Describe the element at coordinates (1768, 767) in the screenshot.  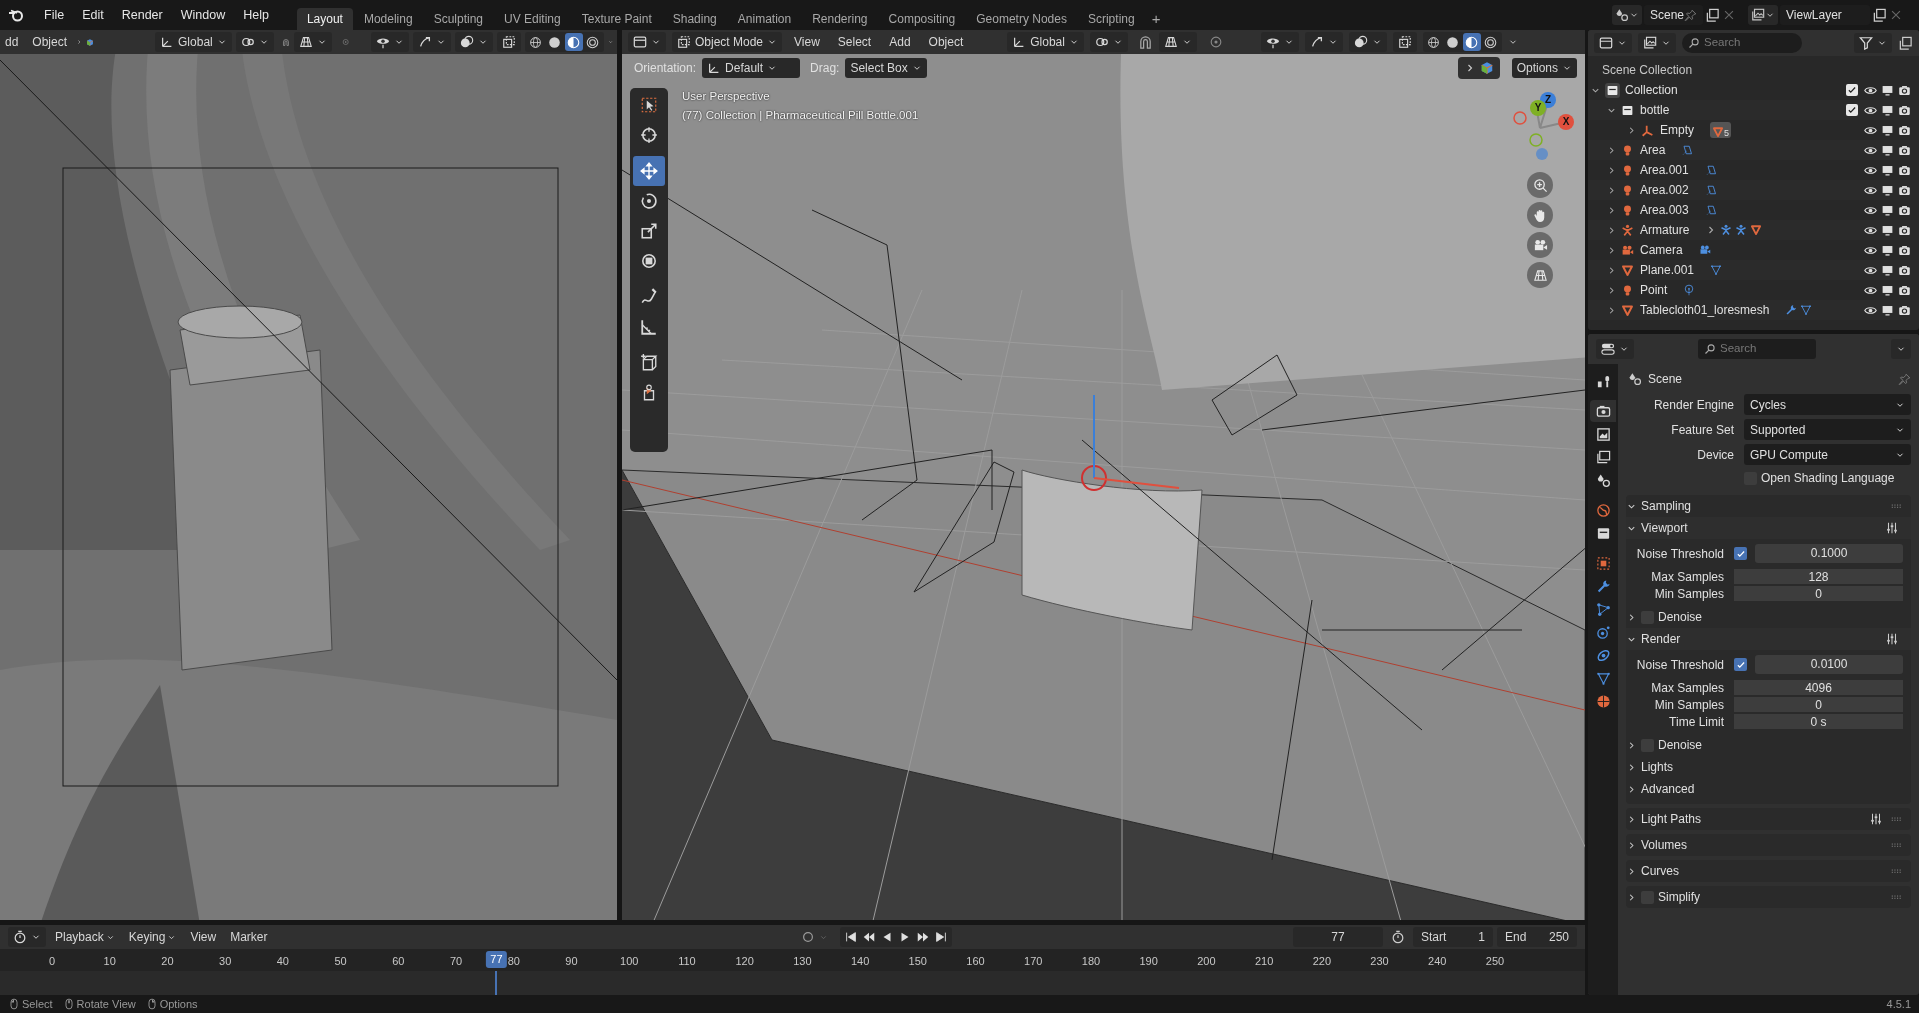
I see `panel-header: Lights` at that location.